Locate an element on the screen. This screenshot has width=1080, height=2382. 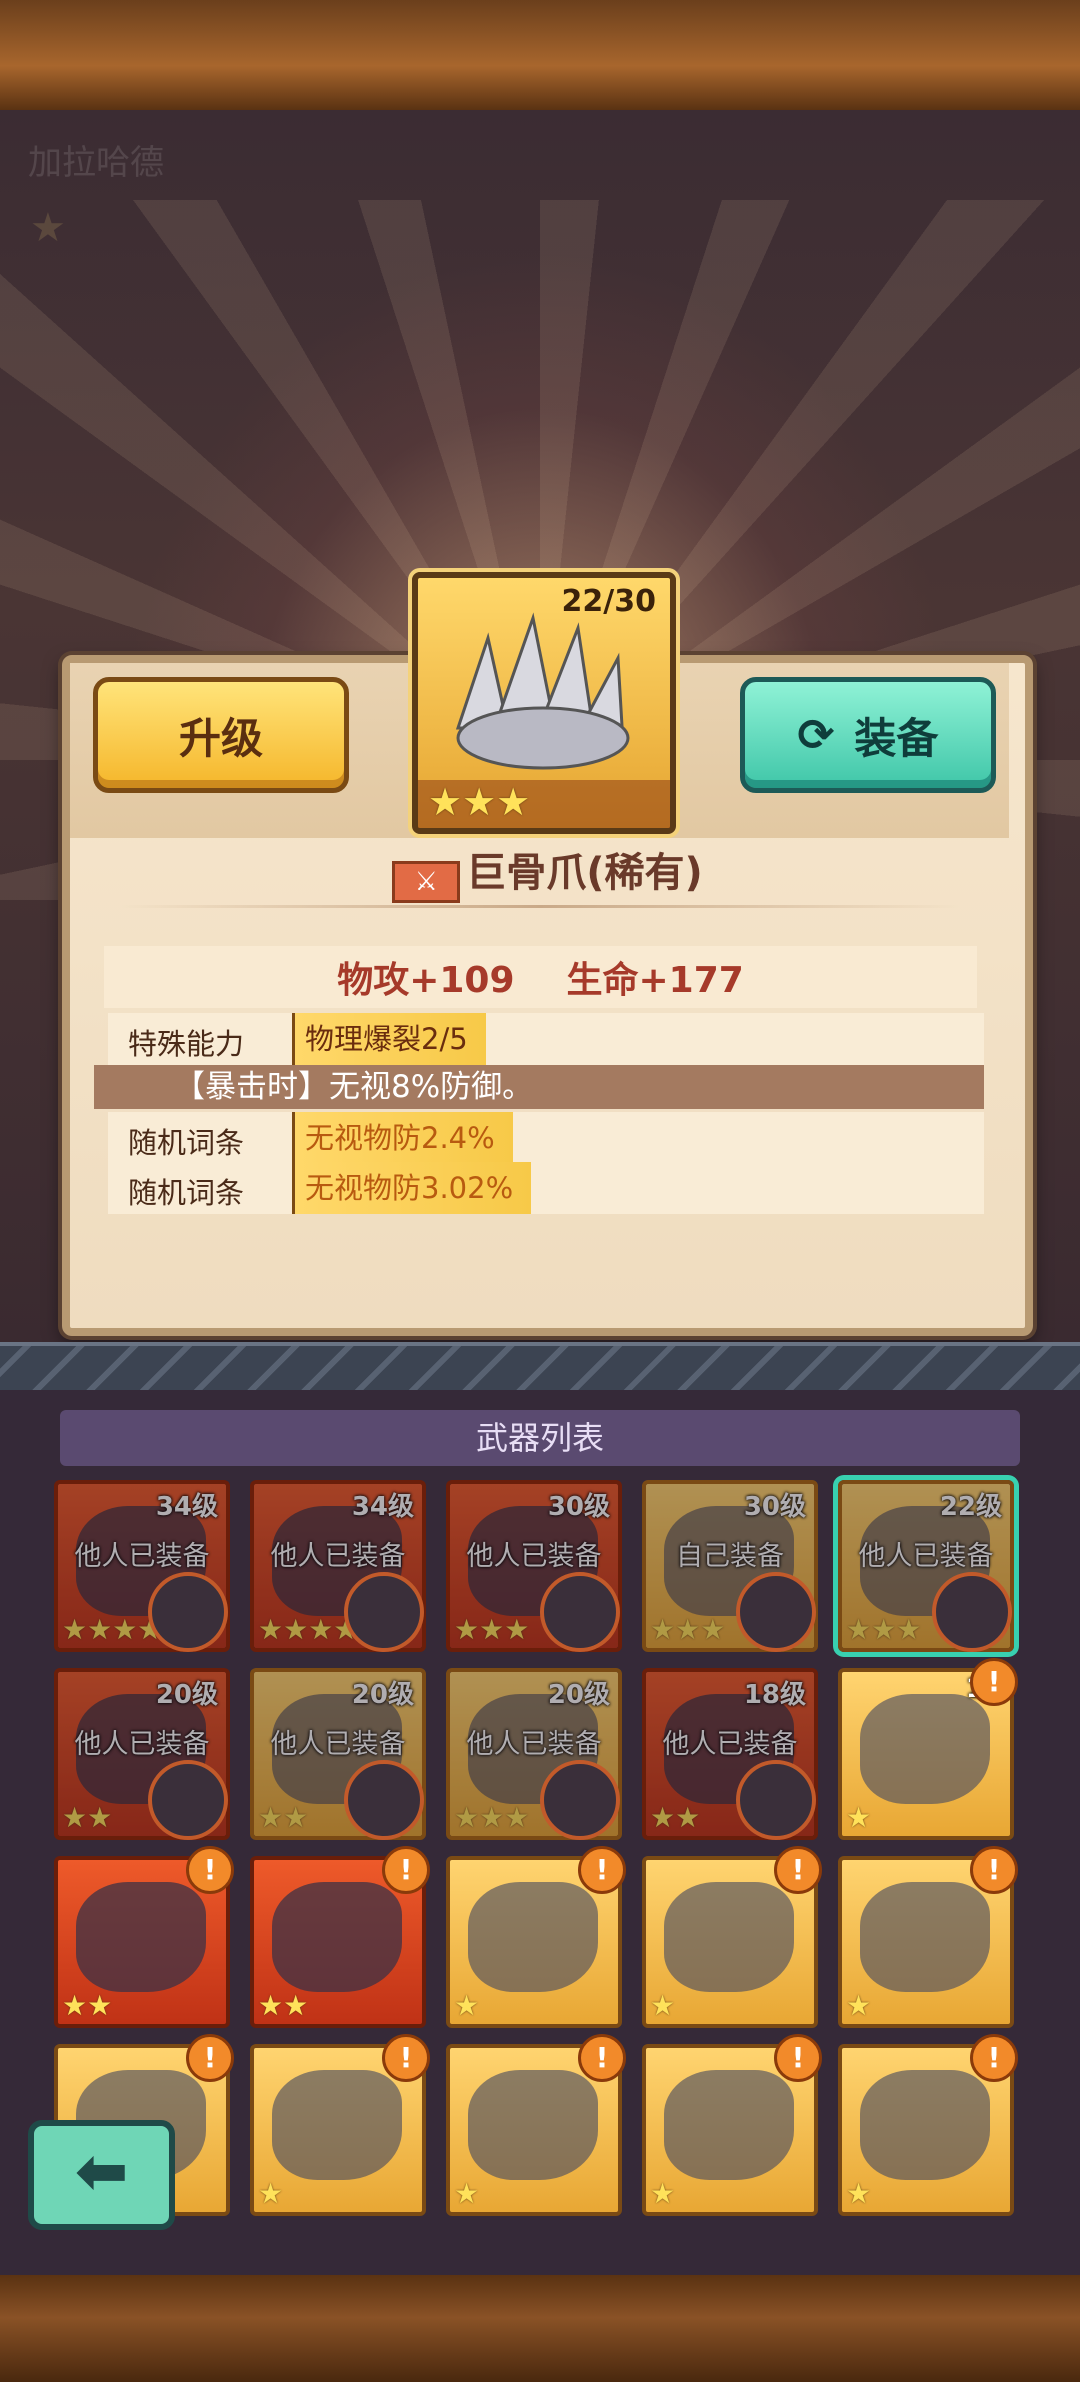
weapon-slot: 34级 他人已装备 ★★★★ is located at coordinates (142, 1566).